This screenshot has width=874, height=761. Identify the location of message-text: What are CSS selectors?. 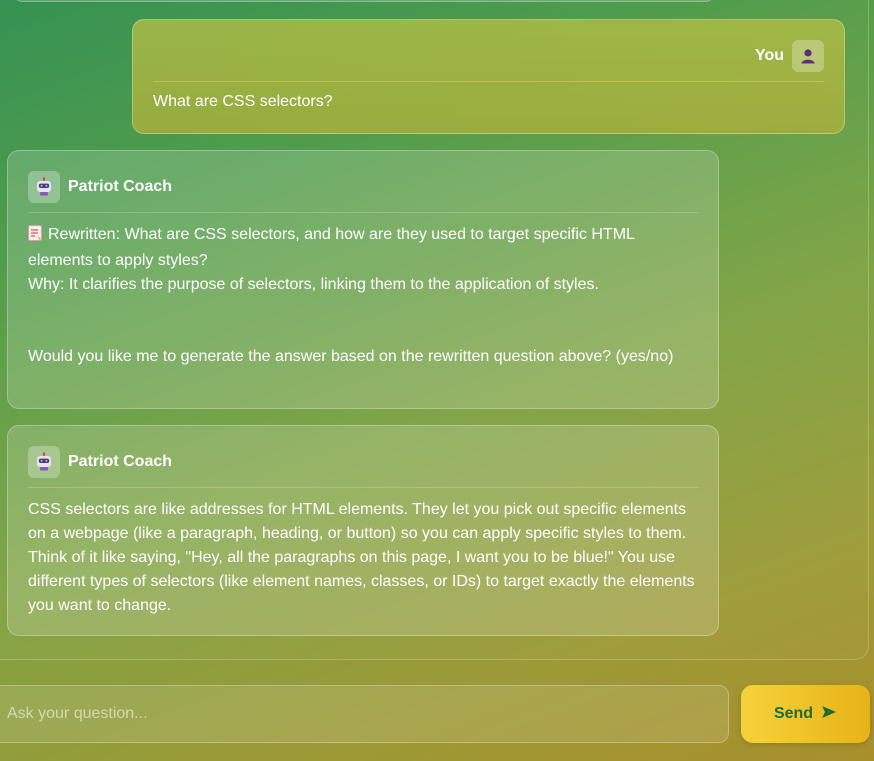
(243, 101).